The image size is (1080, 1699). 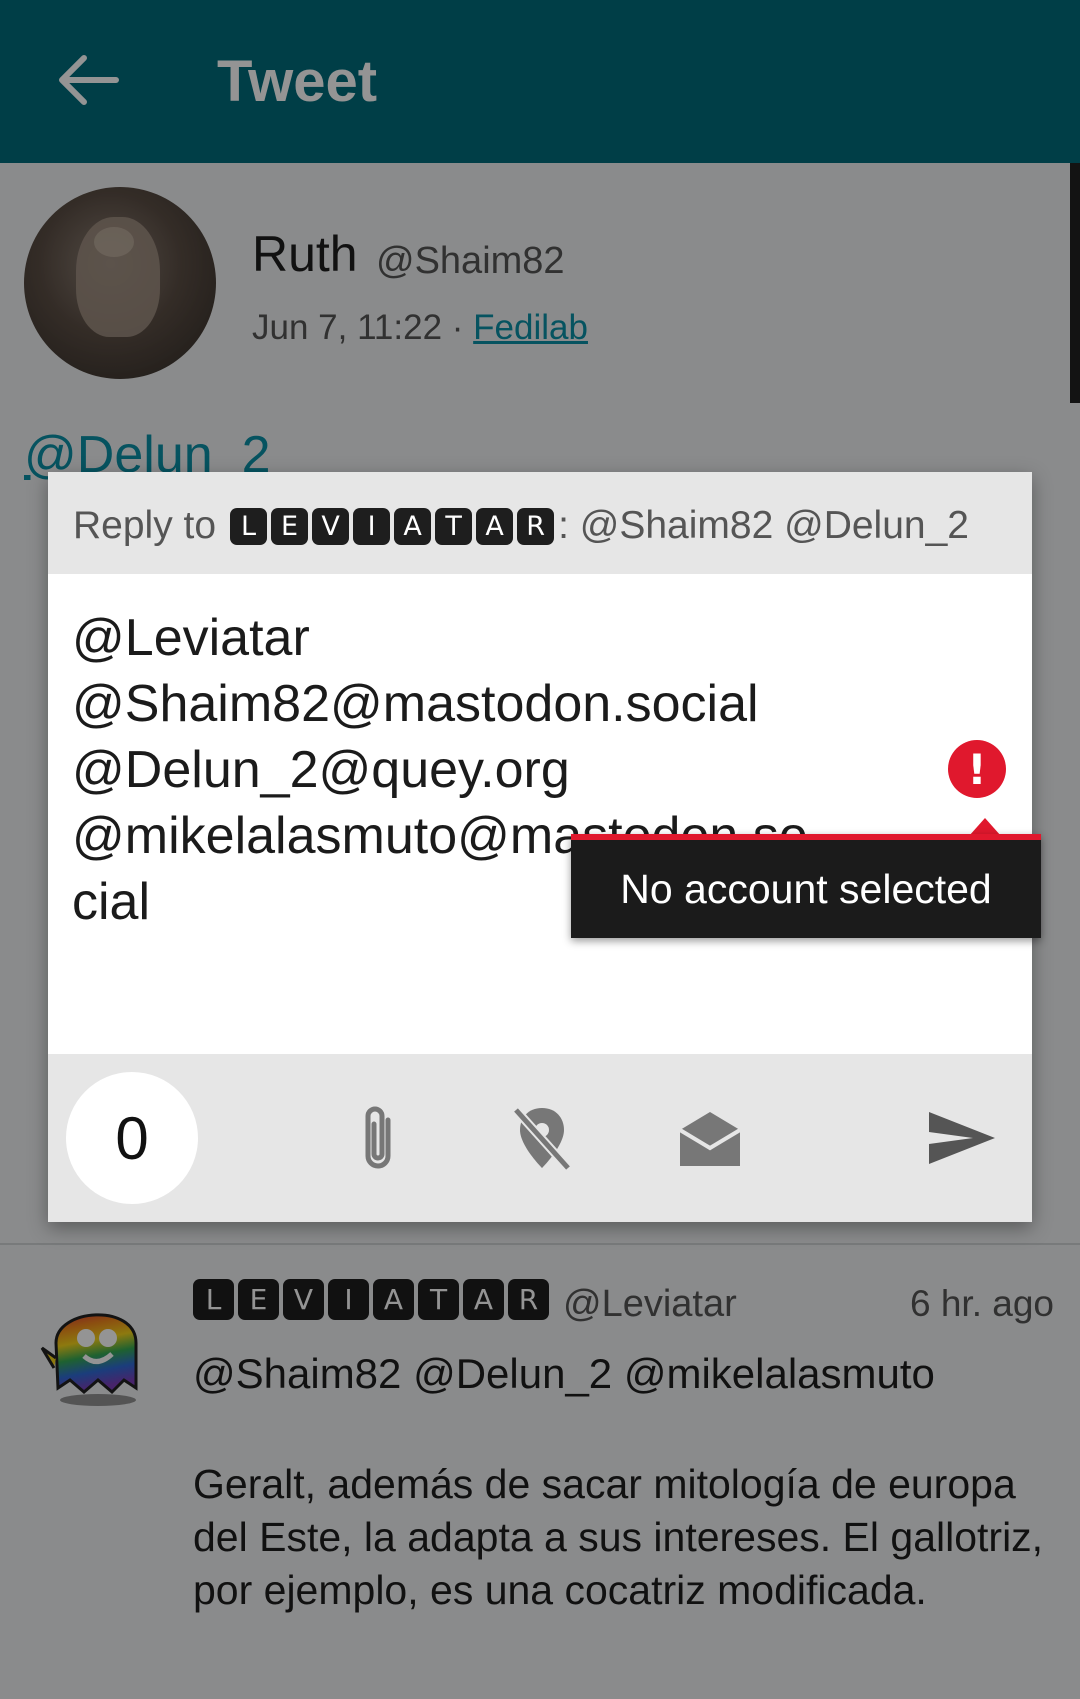 I want to click on badge-letter: I, so click(x=372, y=526).